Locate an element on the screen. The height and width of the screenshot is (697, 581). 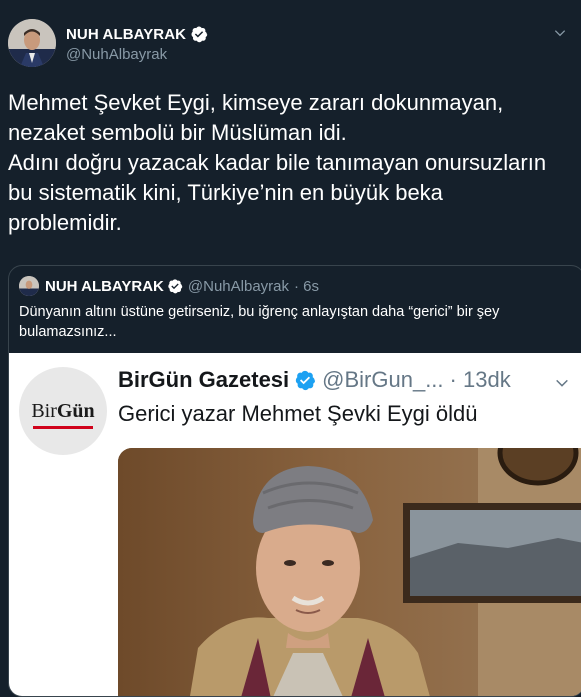
author-name: NUH ALBAYRAK is located at coordinates (126, 34).